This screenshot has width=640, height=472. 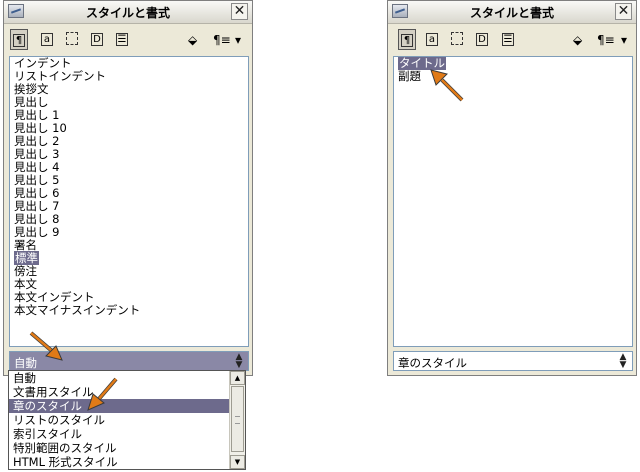 What do you see at coordinates (37, 154) in the screenshot?
I see `list-item-label: 見出し 3` at bounding box center [37, 154].